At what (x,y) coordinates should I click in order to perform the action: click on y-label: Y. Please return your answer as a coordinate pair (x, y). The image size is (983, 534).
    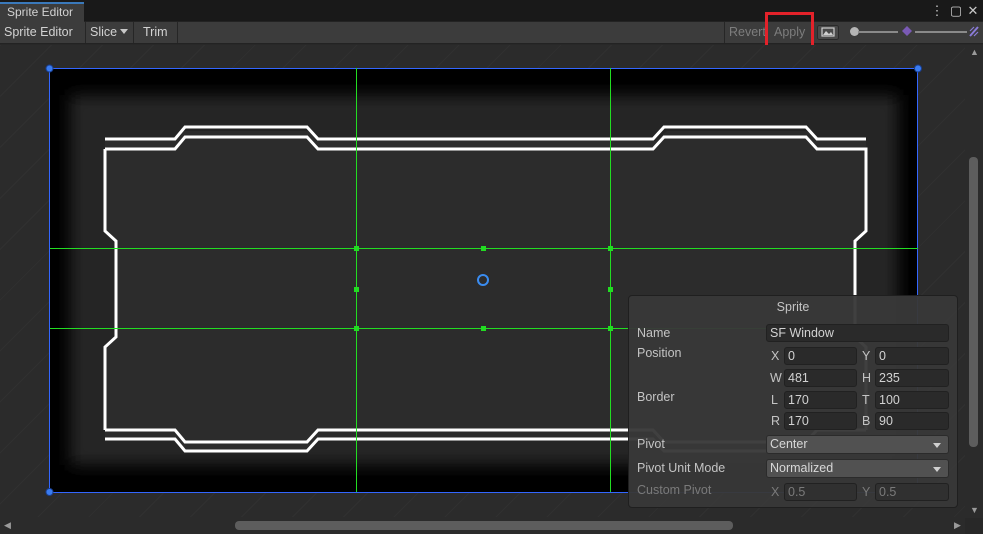
    Looking at the image, I should click on (866, 356).